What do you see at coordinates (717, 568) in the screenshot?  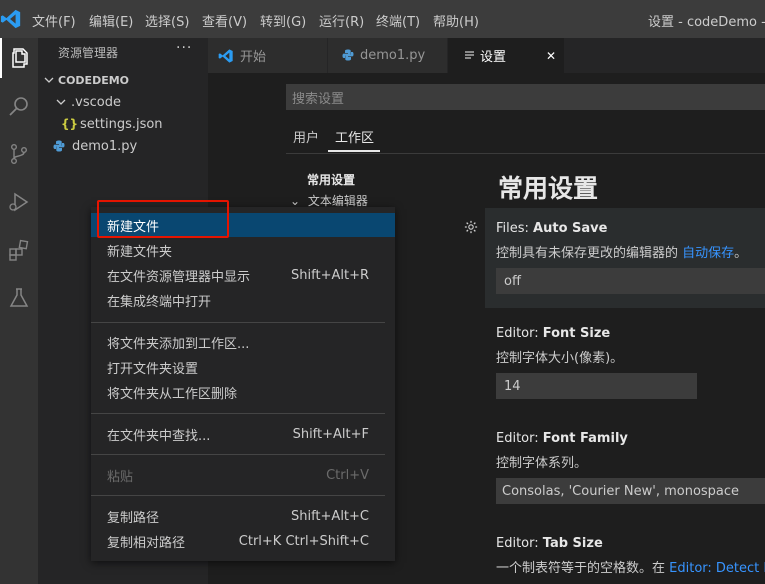 I see `detect-indentation-link: Editor: Detect Inc` at bounding box center [717, 568].